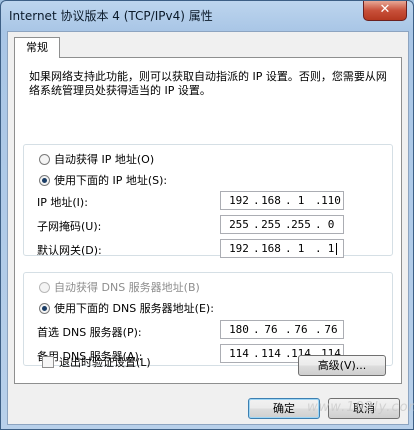 The image size is (414, 430). I want to click on manual-dns-radio: 使用下面的 DNS 服务器地址(E):, so click(126, 308).